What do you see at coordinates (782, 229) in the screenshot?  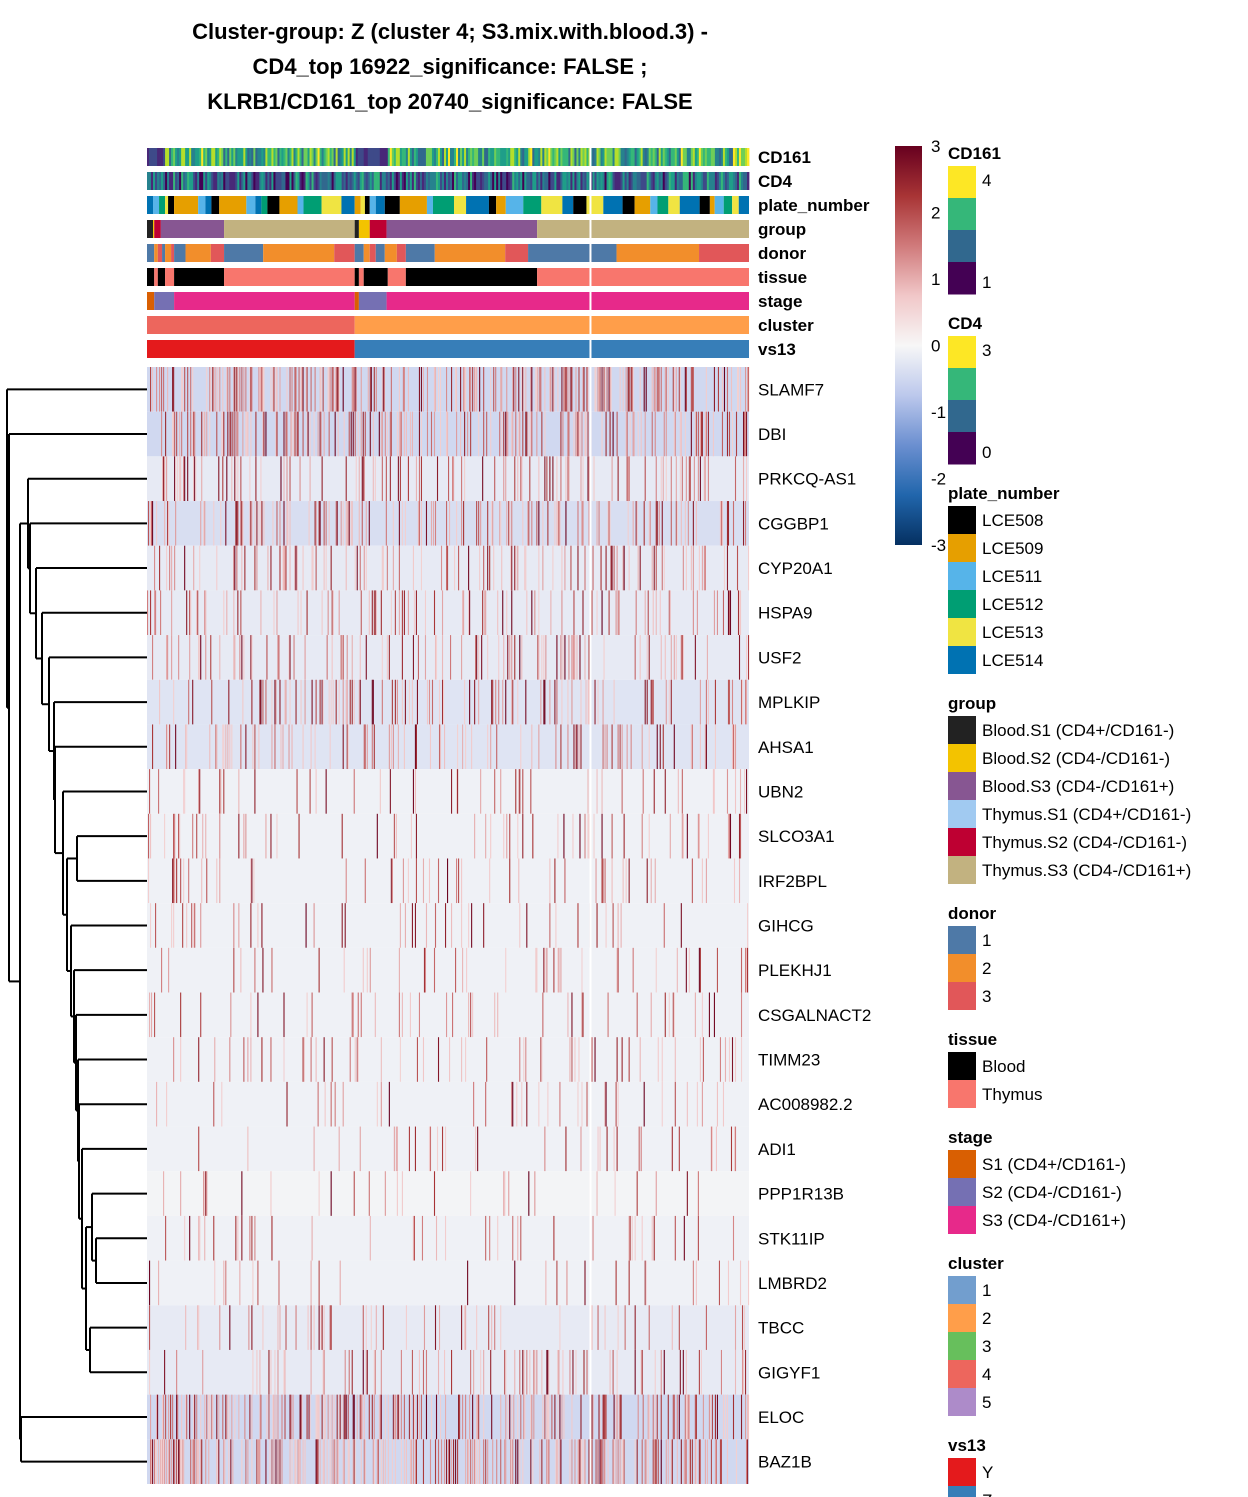 I see `annotation-label-group: group` at bounding box center [782, 229].